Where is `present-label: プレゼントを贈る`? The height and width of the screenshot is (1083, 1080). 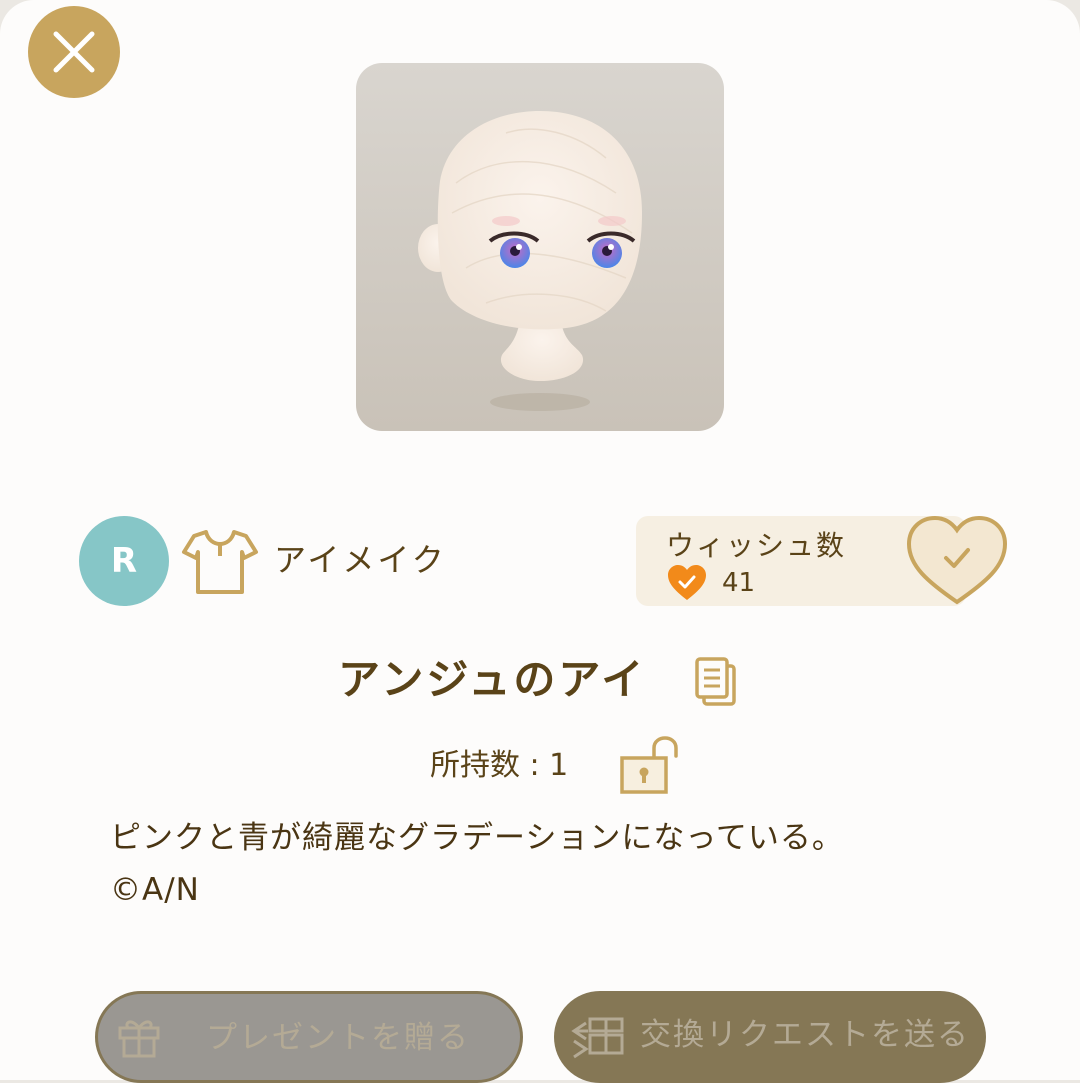
present-label: プレゼントを贈る is located at coordinates (338, 1038).